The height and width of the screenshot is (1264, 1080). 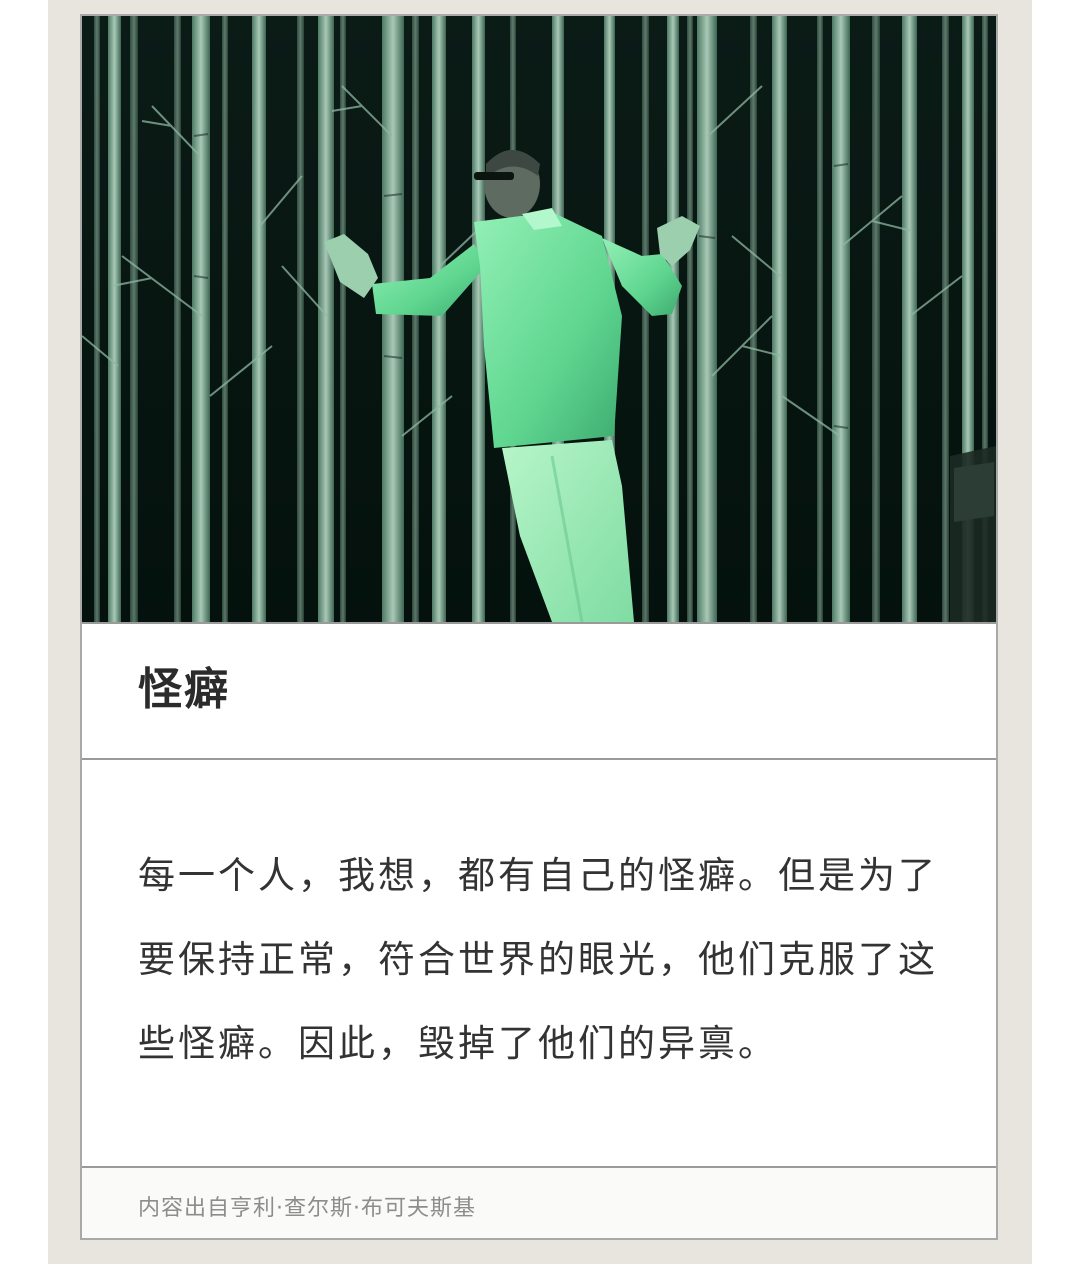 What do you see at coordinates (539, 1202) in the screenshot?
I see `source-row: 内容出自亨利·查尔斯·布可夫斯基` at bounding box center [539, 1202].